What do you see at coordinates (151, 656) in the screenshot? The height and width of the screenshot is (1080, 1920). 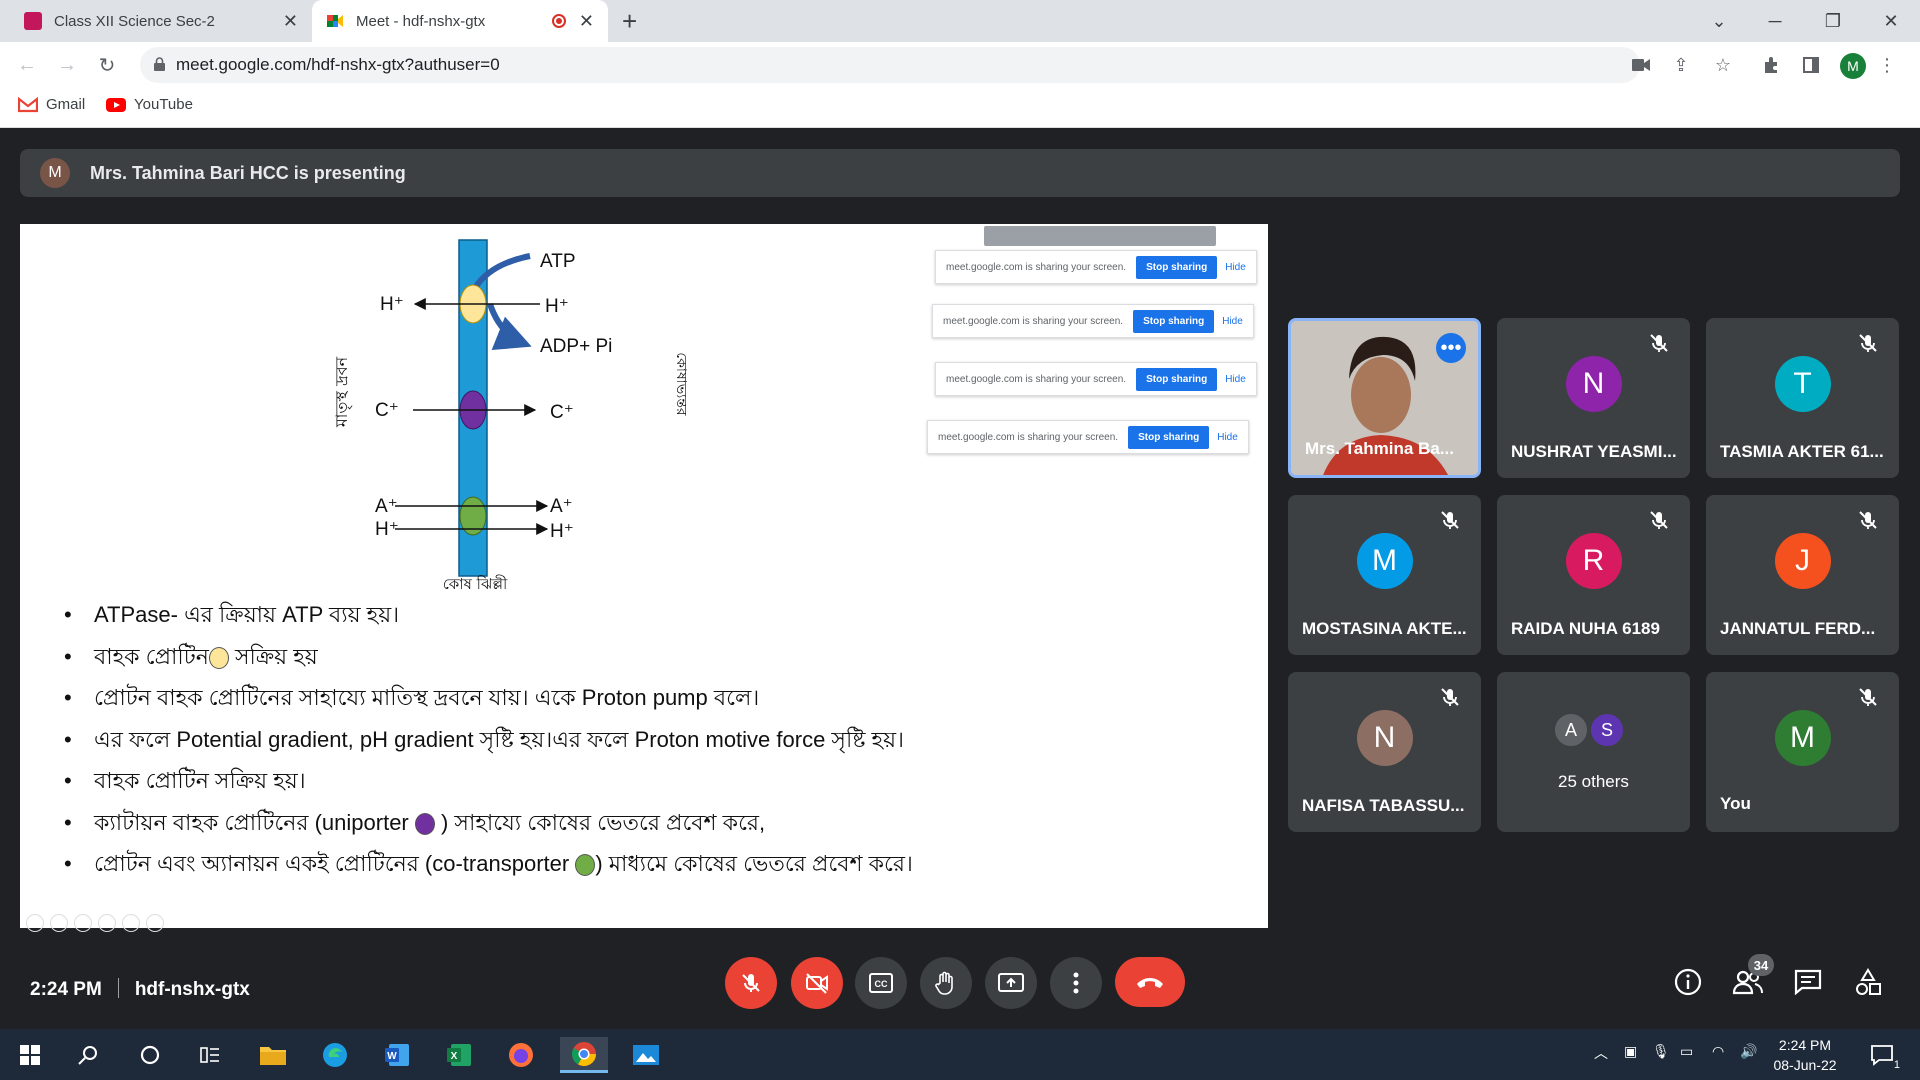 I see `bullet-text: বাহক প্রোটিন` at bounding box center [151, 656].